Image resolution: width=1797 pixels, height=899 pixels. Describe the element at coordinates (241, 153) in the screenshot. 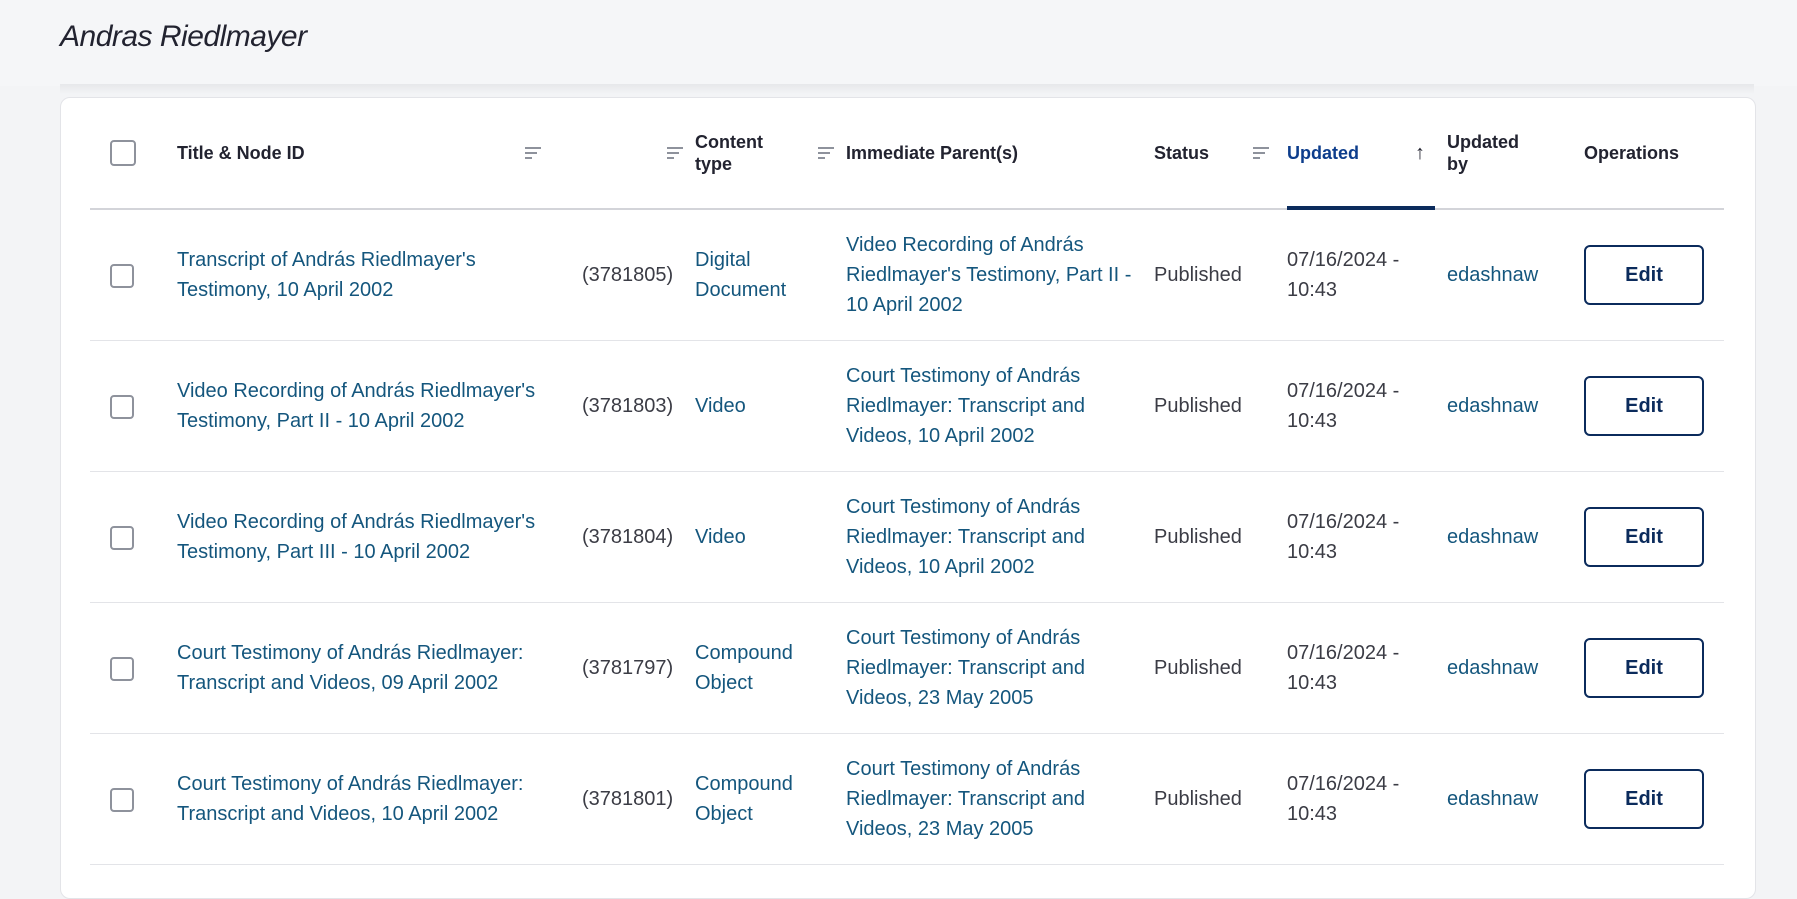

I see `column-title-label: Title & Node ID` at that location.